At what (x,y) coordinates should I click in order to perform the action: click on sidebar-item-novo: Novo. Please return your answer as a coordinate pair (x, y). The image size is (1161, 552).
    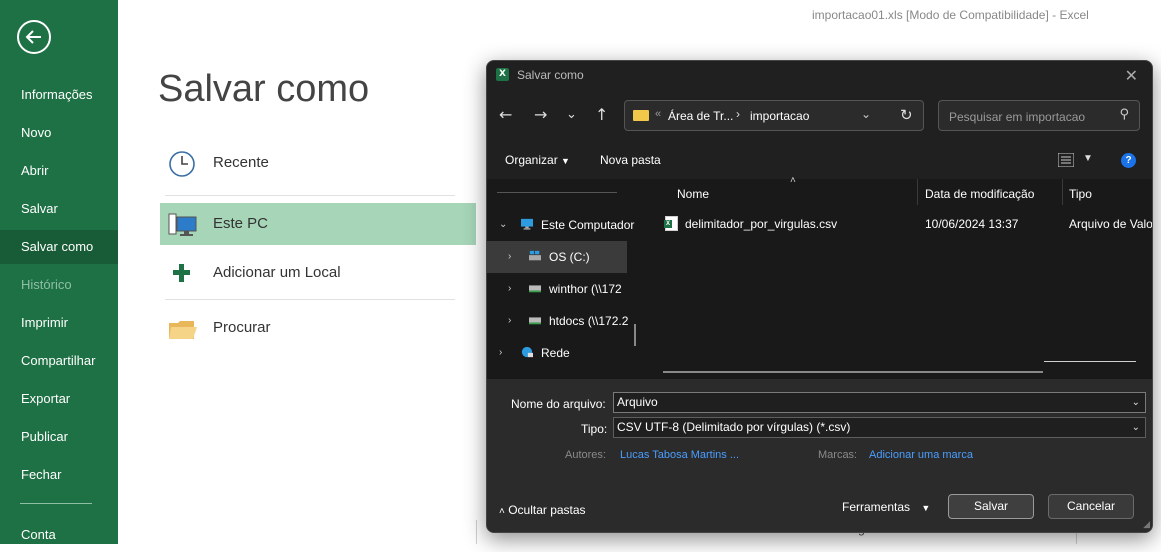
    Looking at the image, I should click on (59, 133).